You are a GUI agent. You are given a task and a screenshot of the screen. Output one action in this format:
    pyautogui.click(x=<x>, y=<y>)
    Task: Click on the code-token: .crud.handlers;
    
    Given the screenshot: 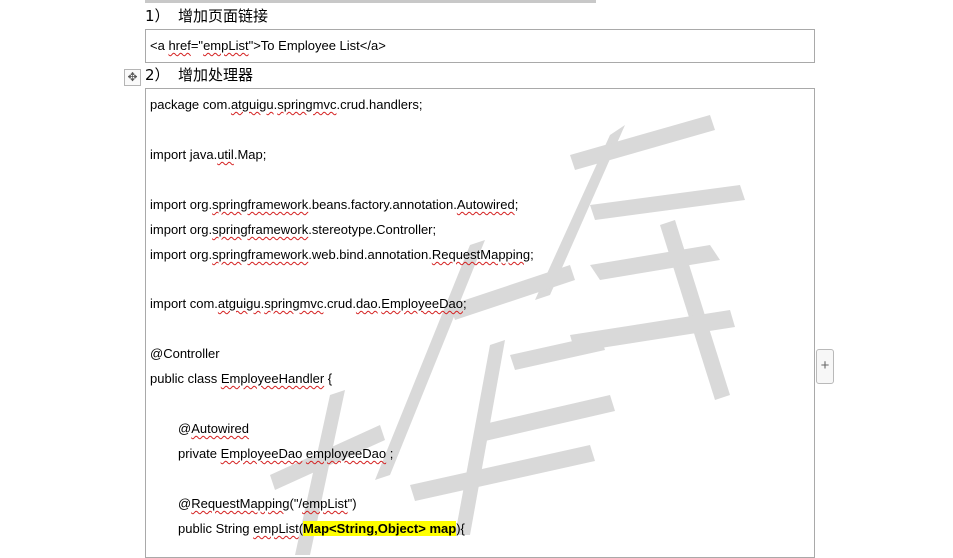 What is the action you would take?
    pyautogui.click(x=379, y=104)
    